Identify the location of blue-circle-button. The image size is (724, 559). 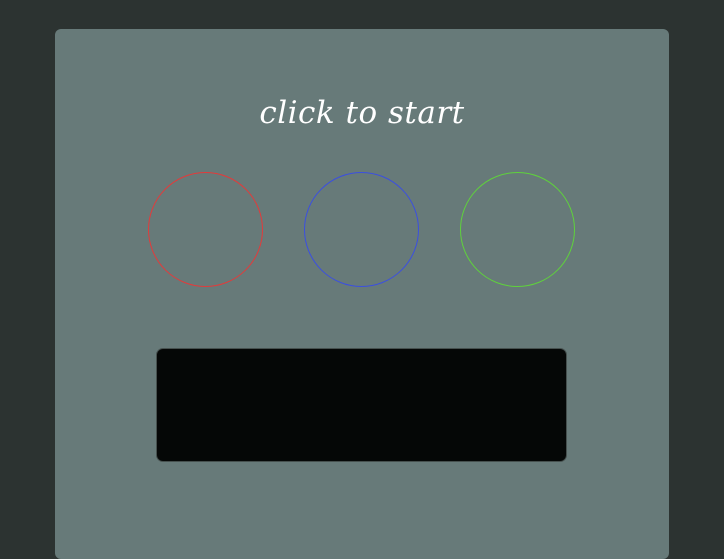
(361, 229).